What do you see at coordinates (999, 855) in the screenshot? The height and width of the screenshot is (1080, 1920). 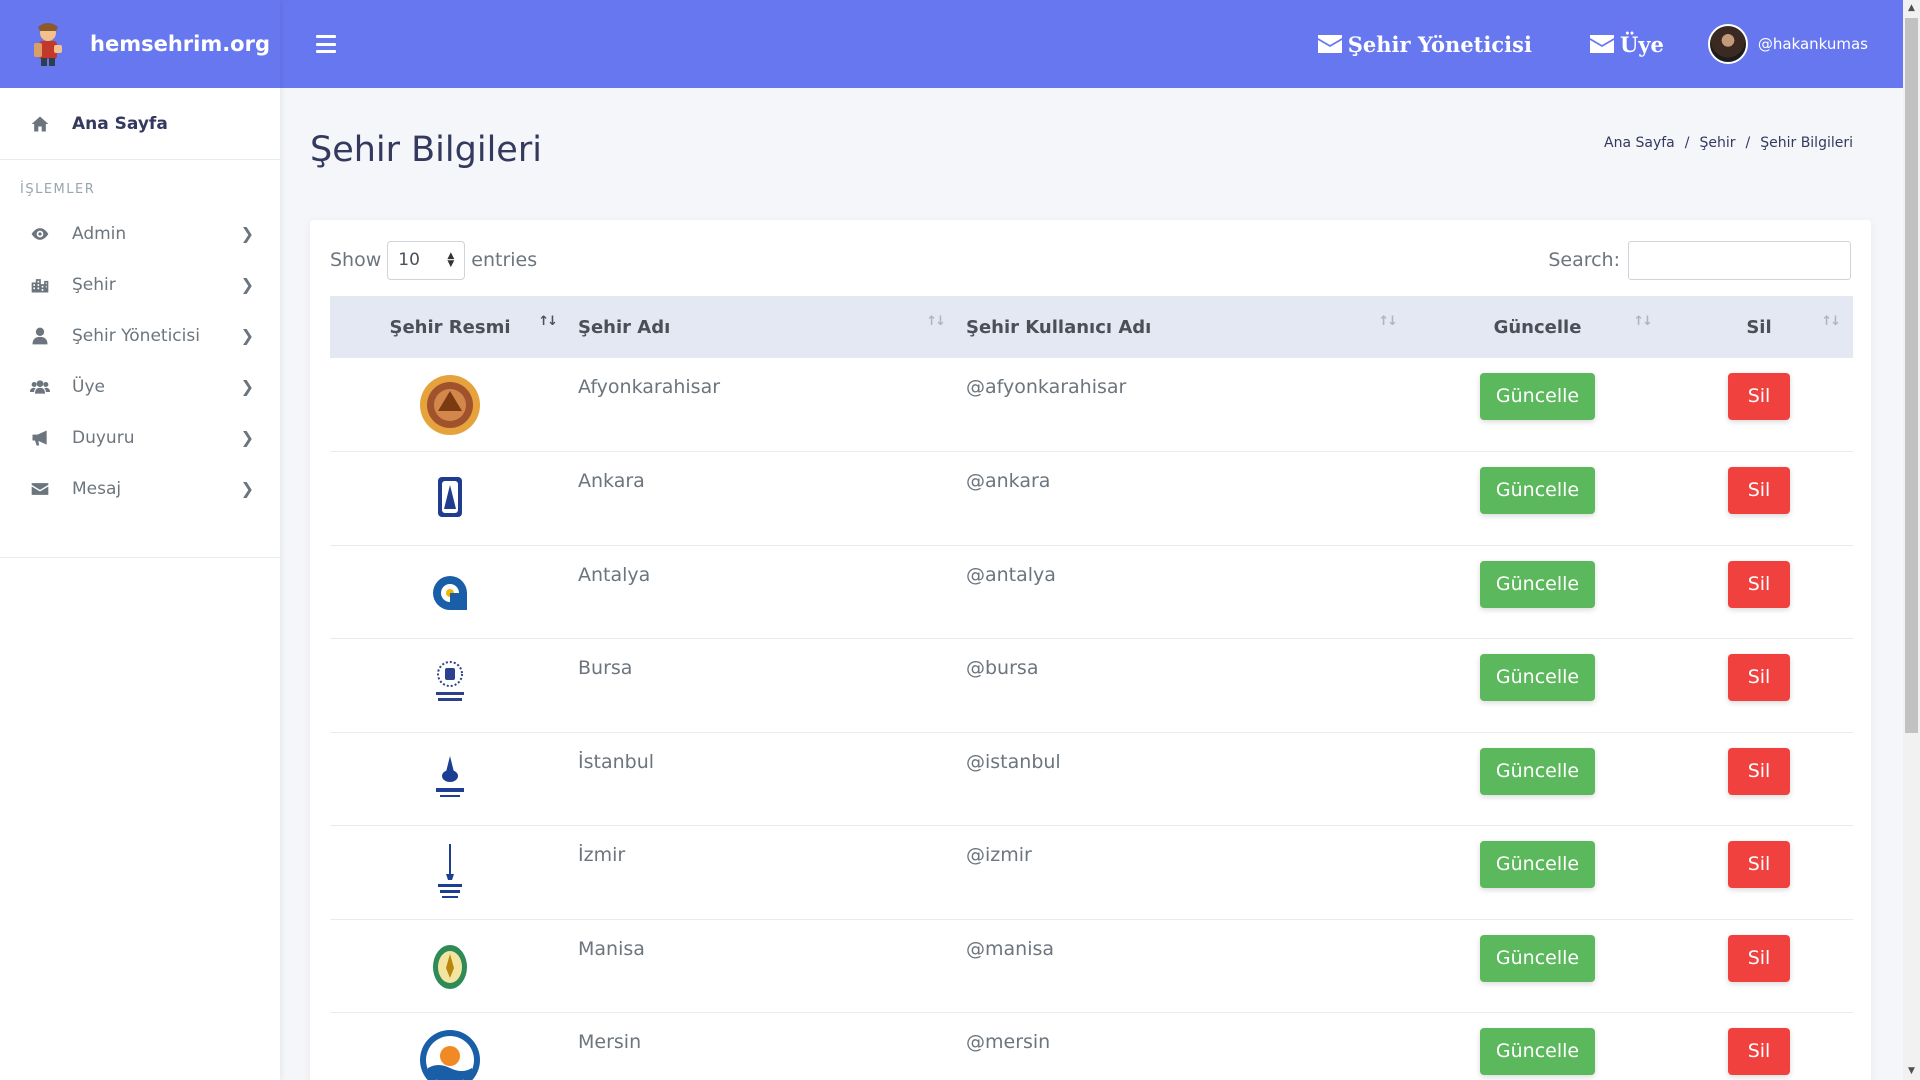 I see `city-username: @izmir` at bounding box center [999, 855].